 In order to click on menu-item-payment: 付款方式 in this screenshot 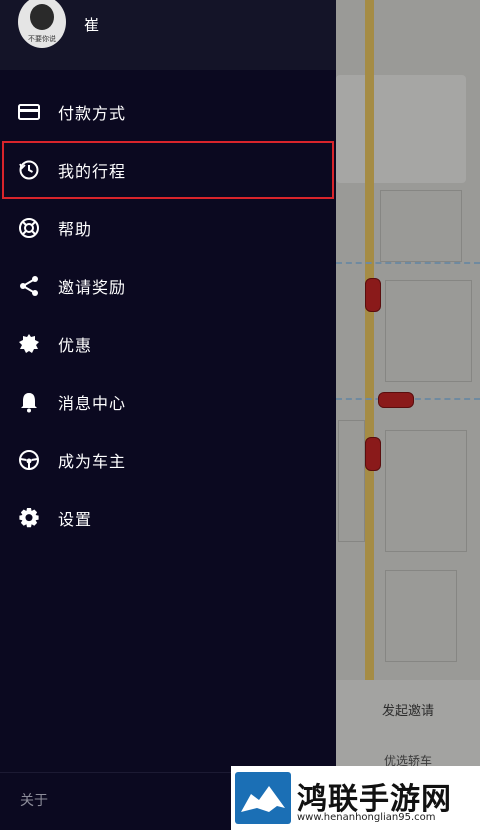, I will do `click(168, 112)`.